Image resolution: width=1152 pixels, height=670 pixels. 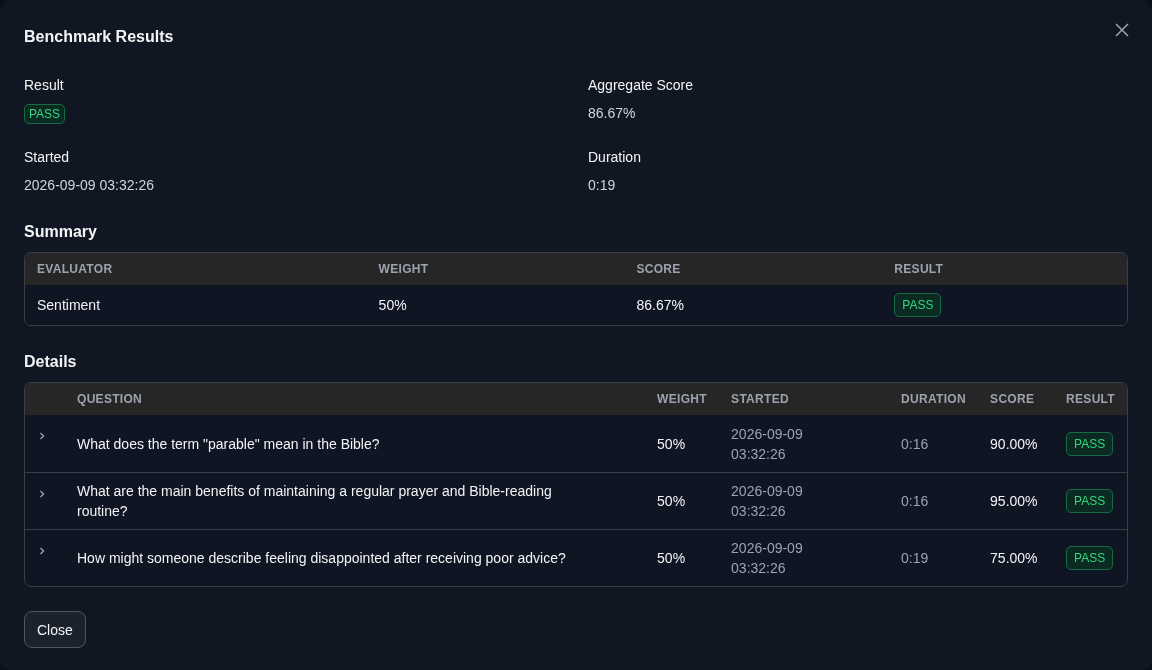 I want to click on field-label: Result, so click(x=44, y=85).